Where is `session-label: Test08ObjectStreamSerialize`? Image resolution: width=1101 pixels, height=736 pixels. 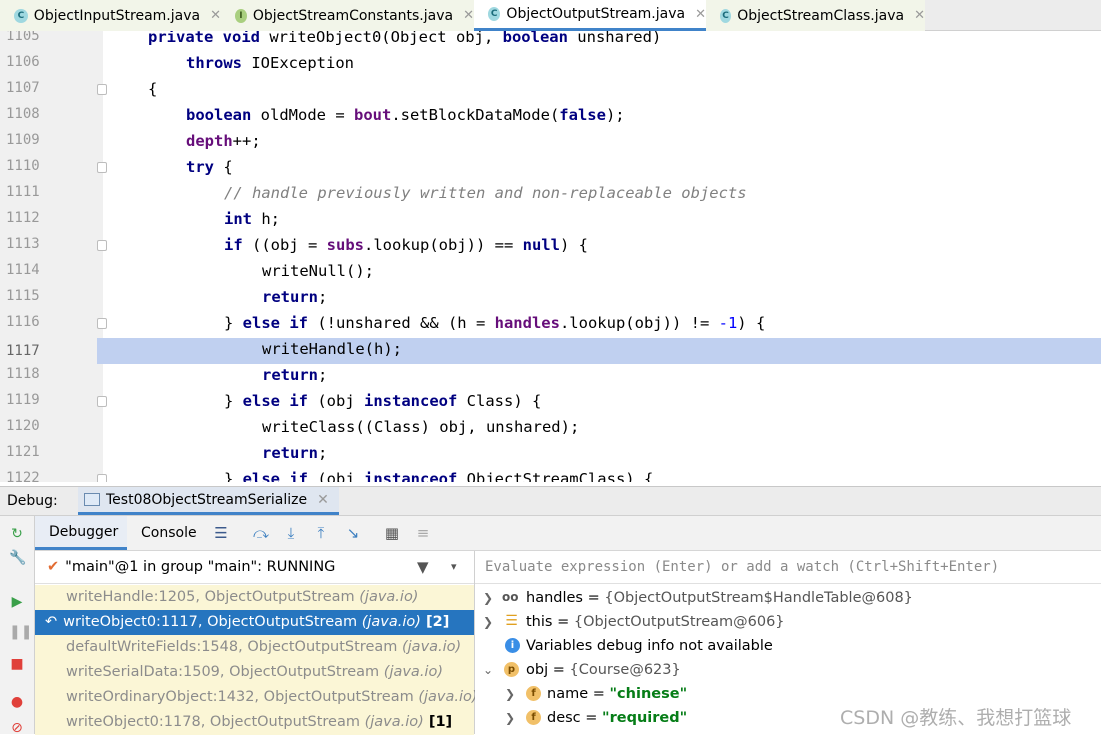 session-label: Test08ObjectStreamSerialize is located at coordinates (207, 499).